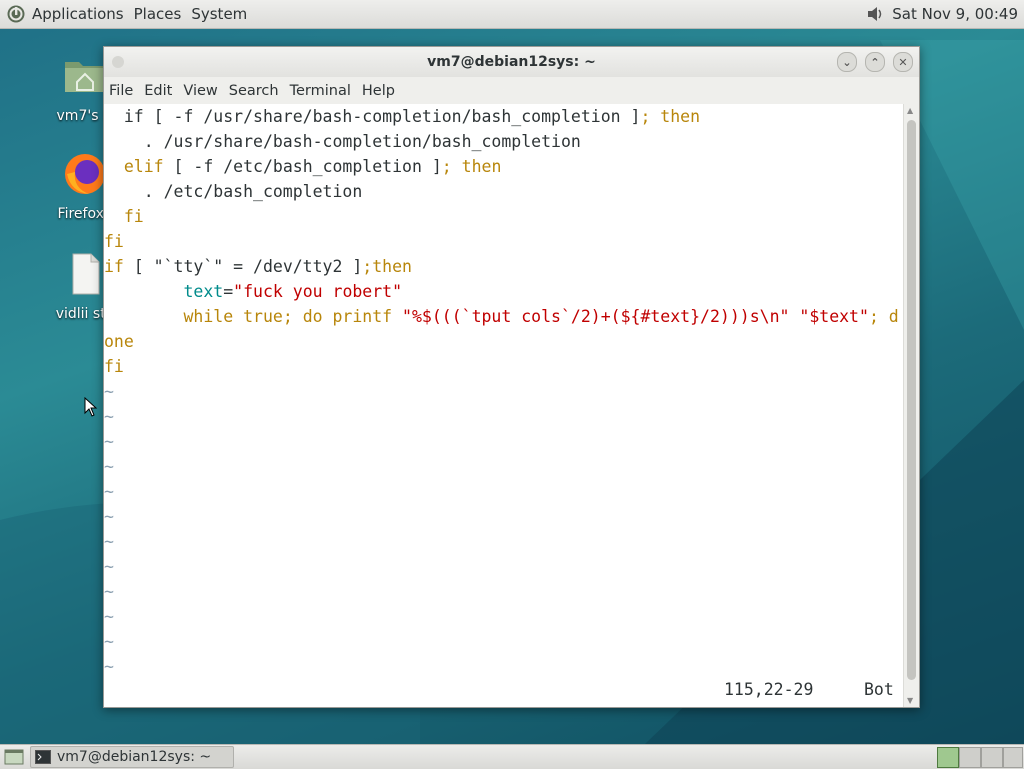  Describe the element at coordinates (200, 91) in the screenshot. I see `menu-view: View` at that location.